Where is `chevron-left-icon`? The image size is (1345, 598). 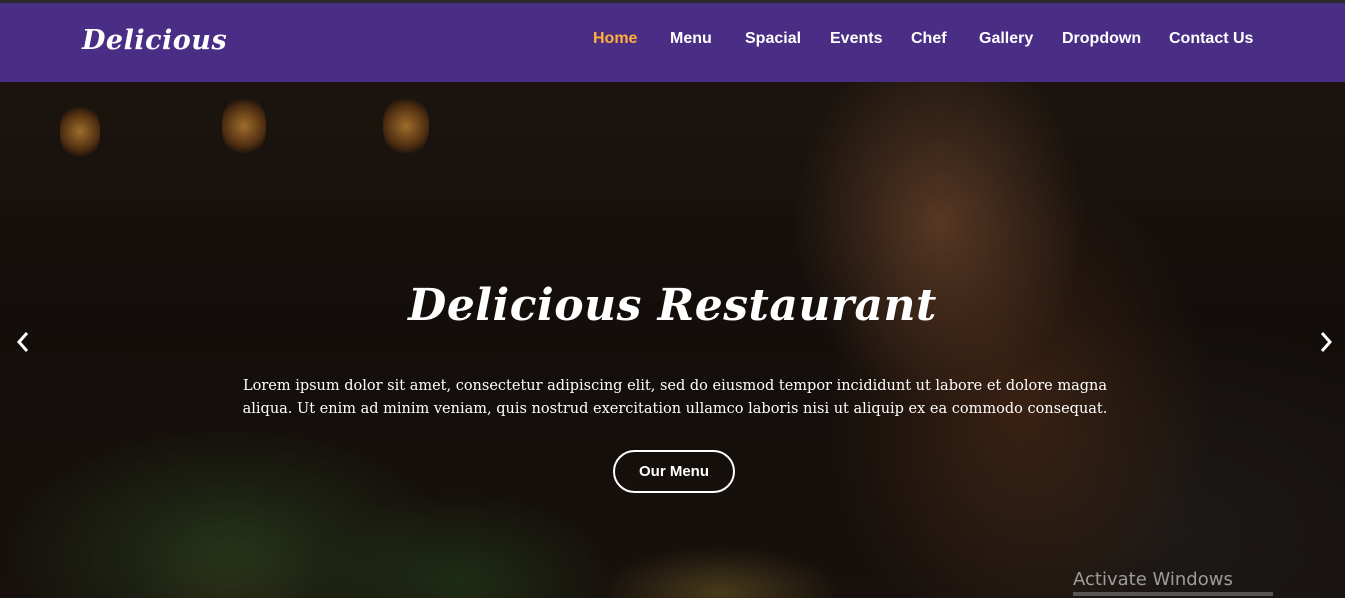 chevron-left-icon is located at coordinates (22, 342).